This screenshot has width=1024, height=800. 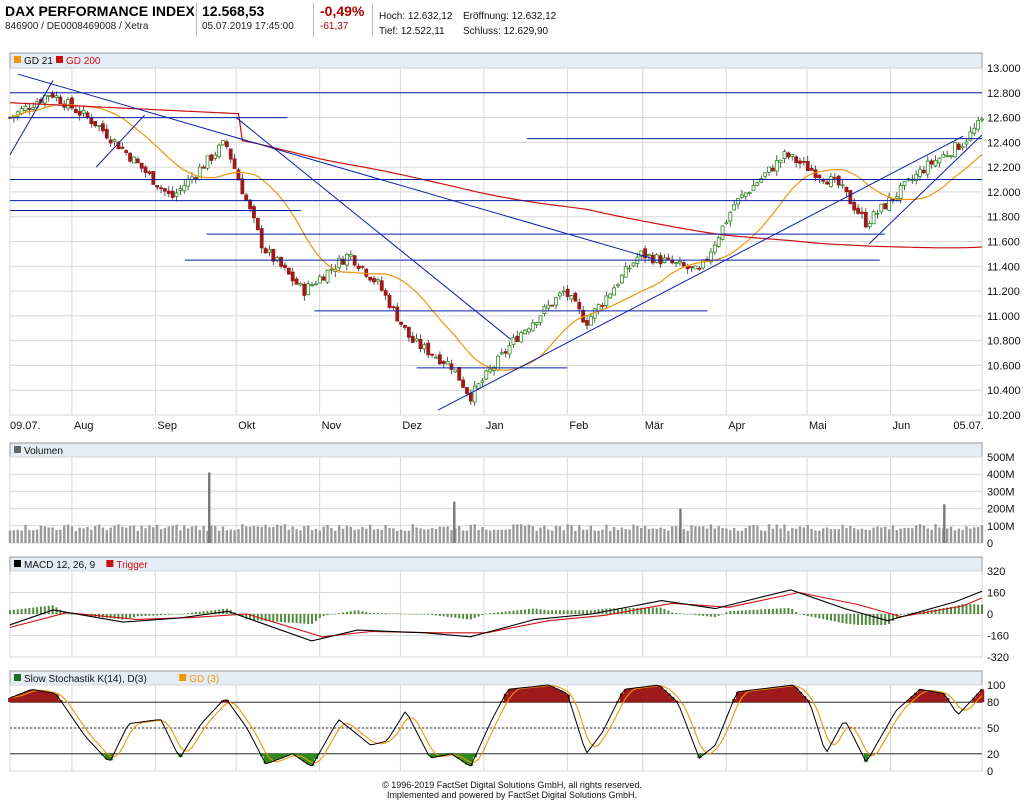 I want to click on price-y-tick: 11.600, so click(x=1003, y=243).